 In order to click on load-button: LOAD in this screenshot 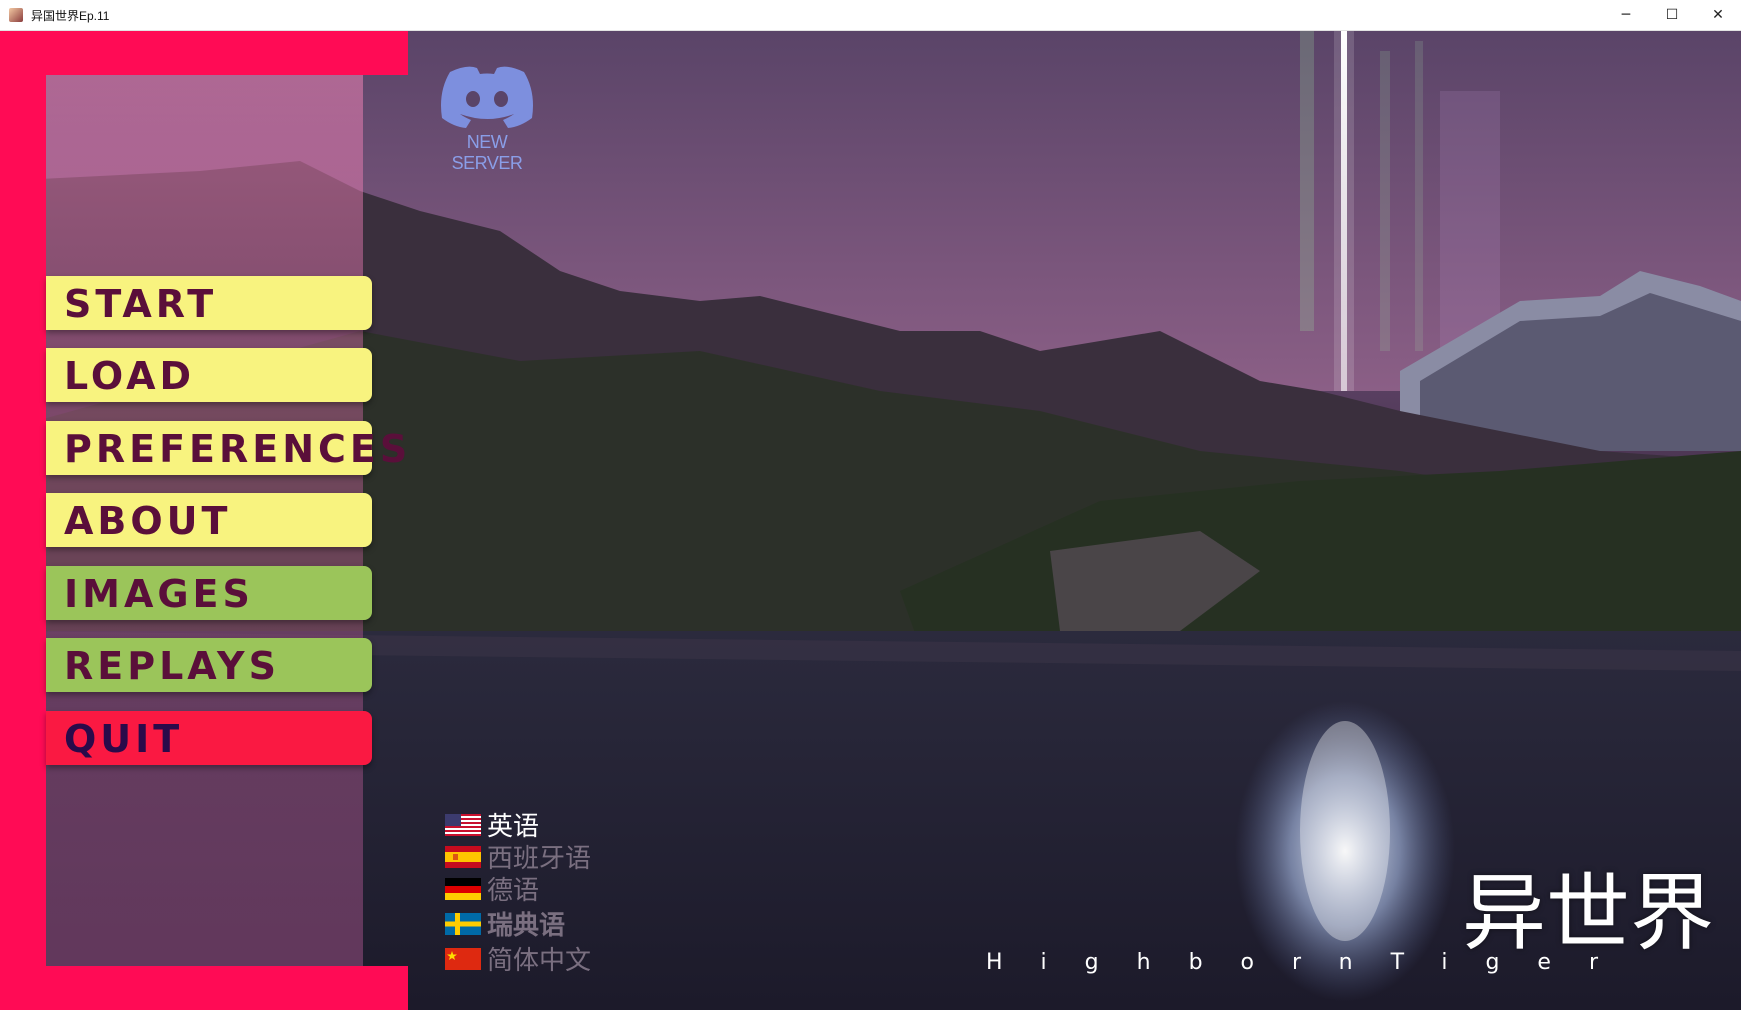, I will do `click(209, 375)`.